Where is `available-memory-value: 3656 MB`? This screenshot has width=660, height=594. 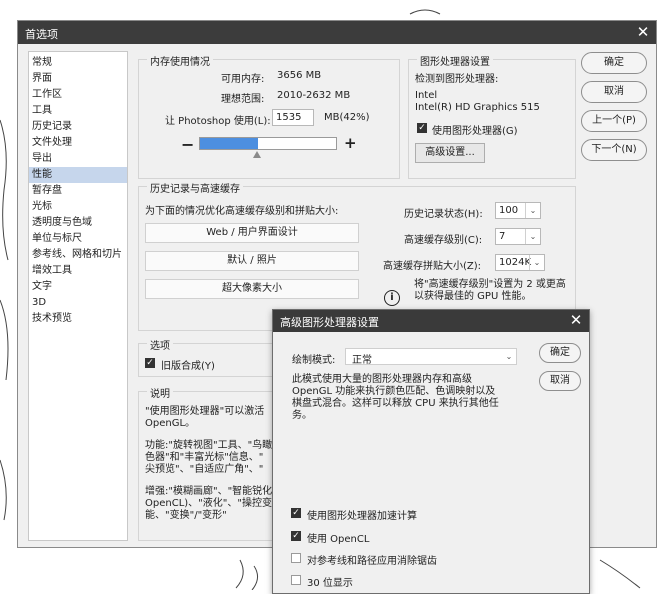
available-memory-value: 3656 MB is located at coordinates (299, 75).